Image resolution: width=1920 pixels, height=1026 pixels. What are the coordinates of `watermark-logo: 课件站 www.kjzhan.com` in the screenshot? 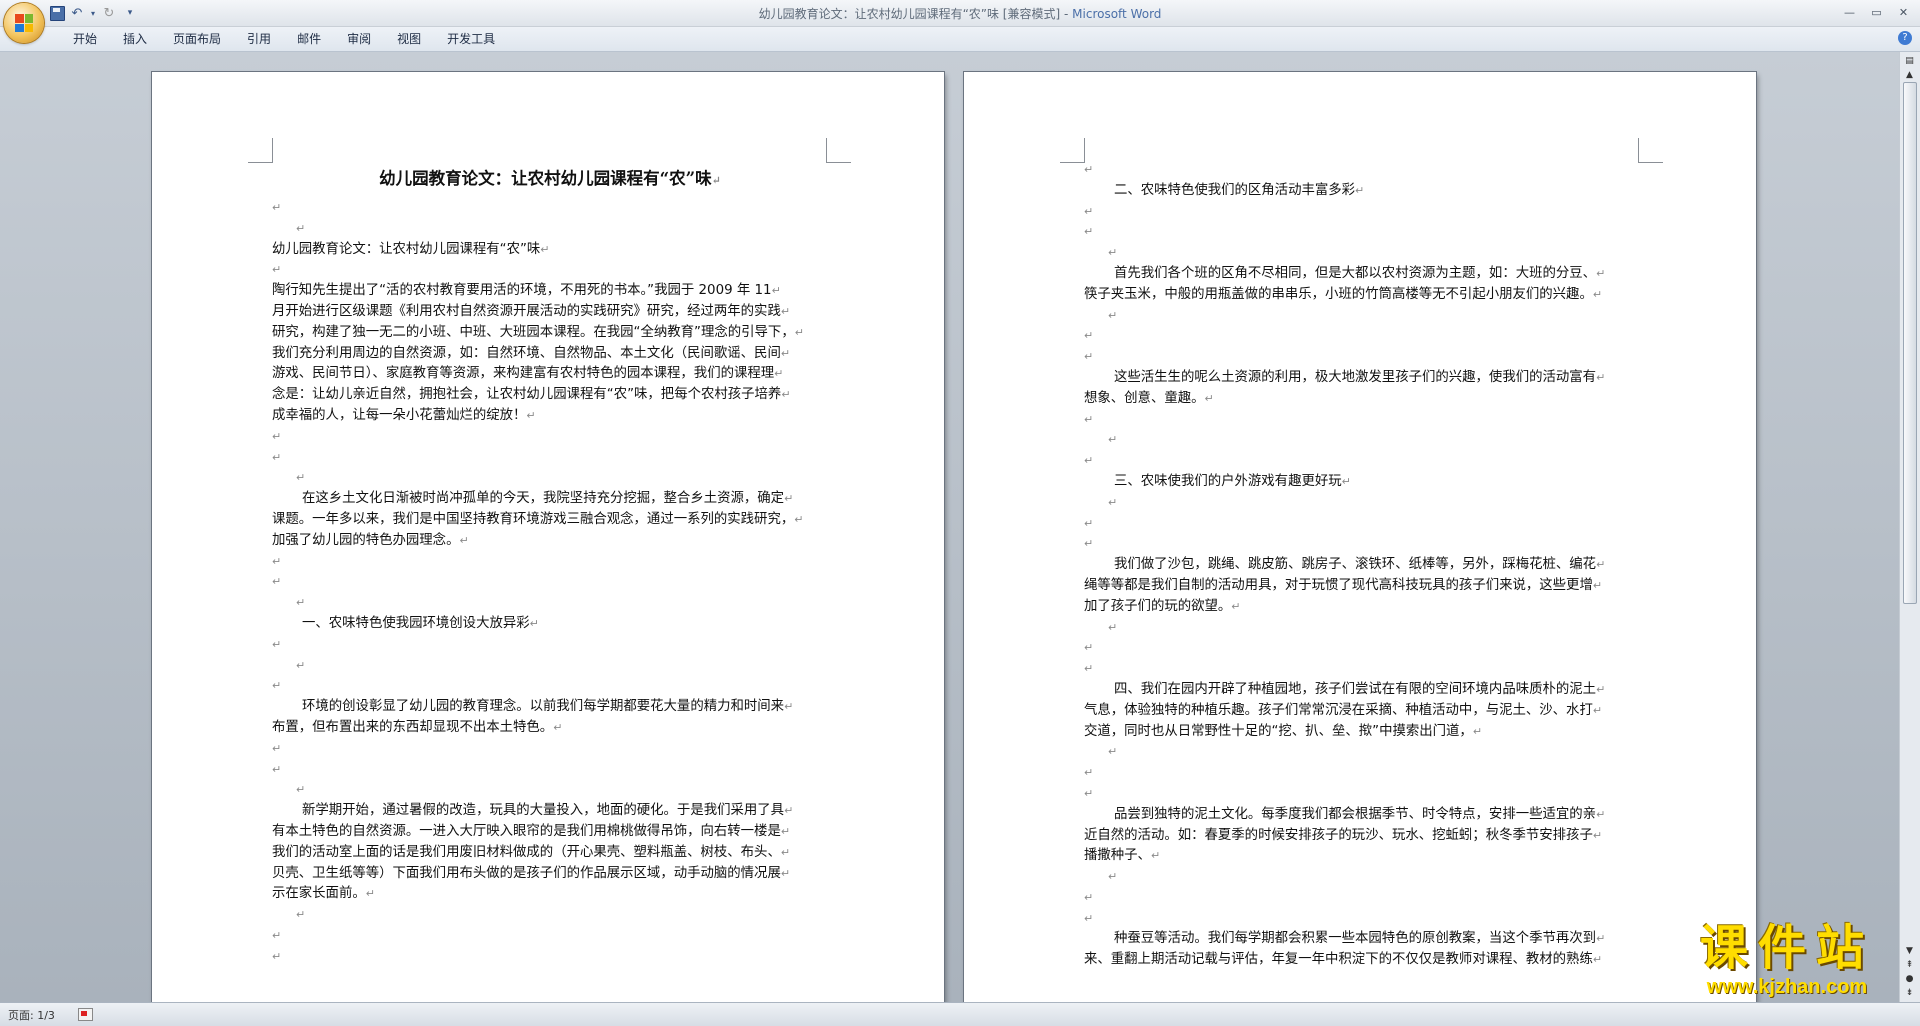 It's located at (1787, 959).